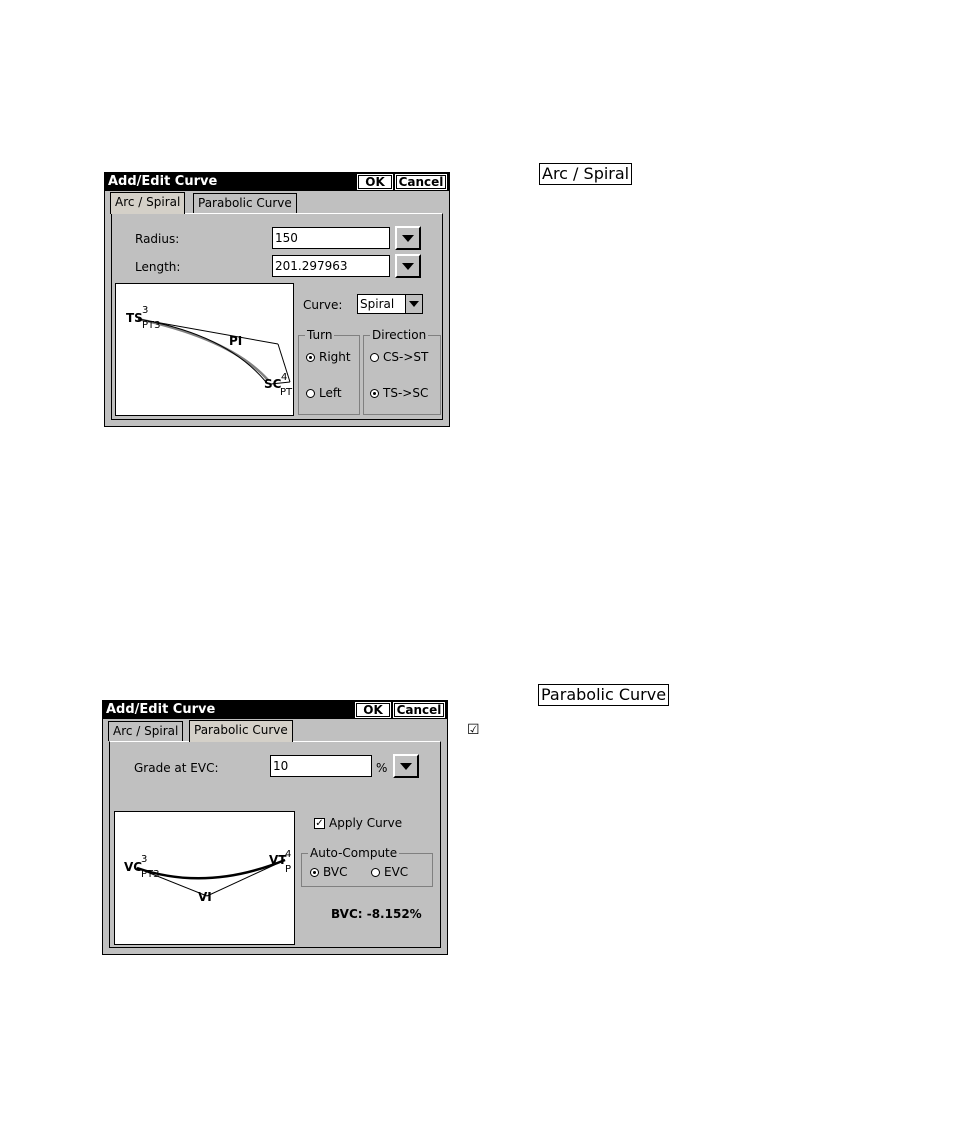  I want to click on curve-type-dropdown-button, so click(413, 304).